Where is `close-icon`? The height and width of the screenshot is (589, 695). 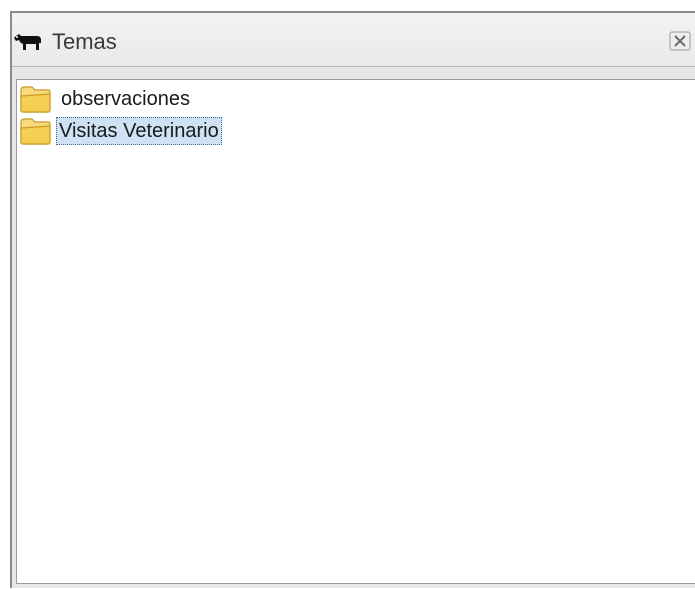
close-icon is located at coordinates (680, 41).